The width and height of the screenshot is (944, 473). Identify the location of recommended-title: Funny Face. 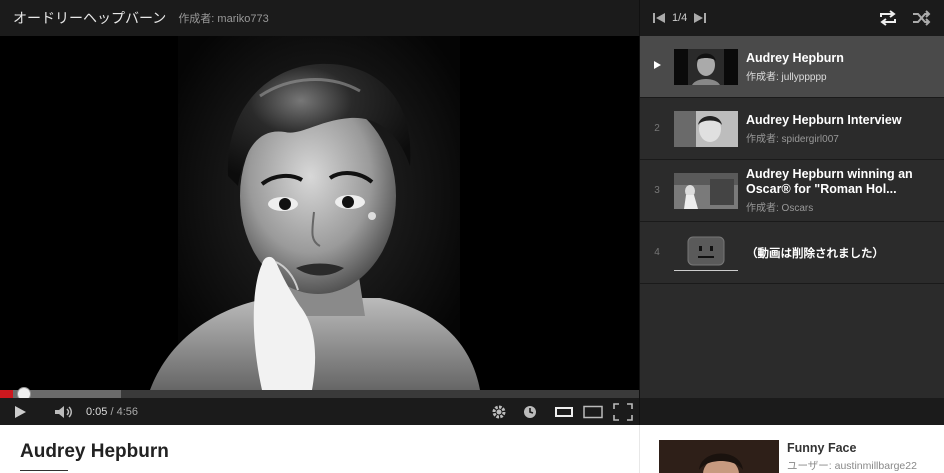
(821, 448).